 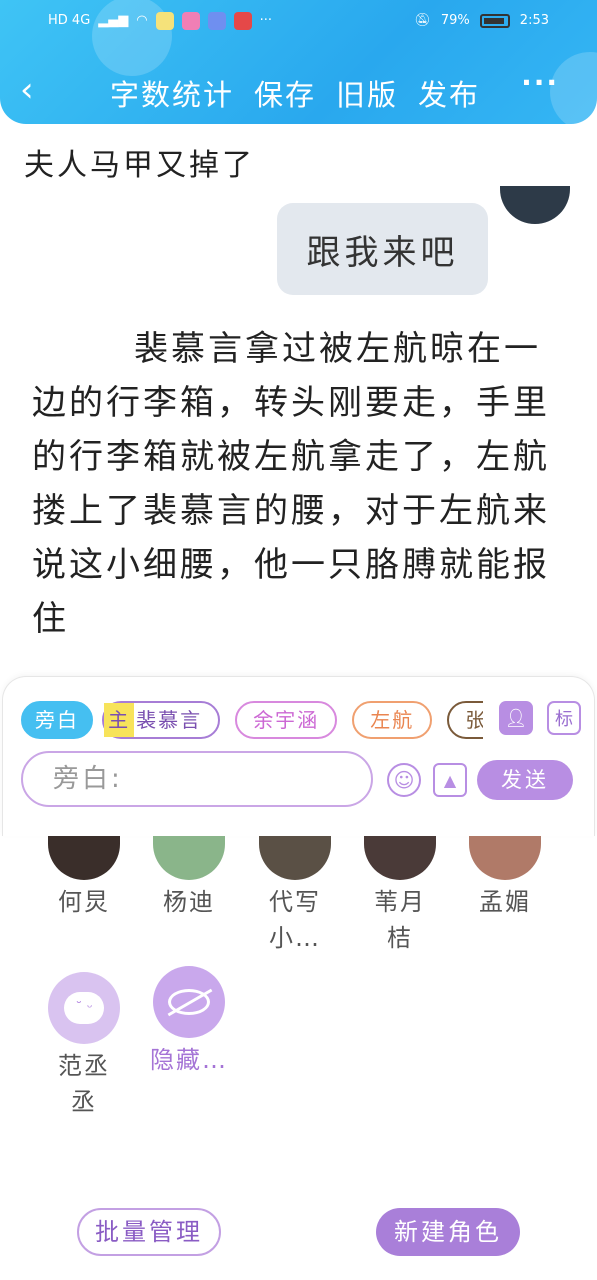 I want to click on emoji-icon: ☺, so click(x=404, y=780).